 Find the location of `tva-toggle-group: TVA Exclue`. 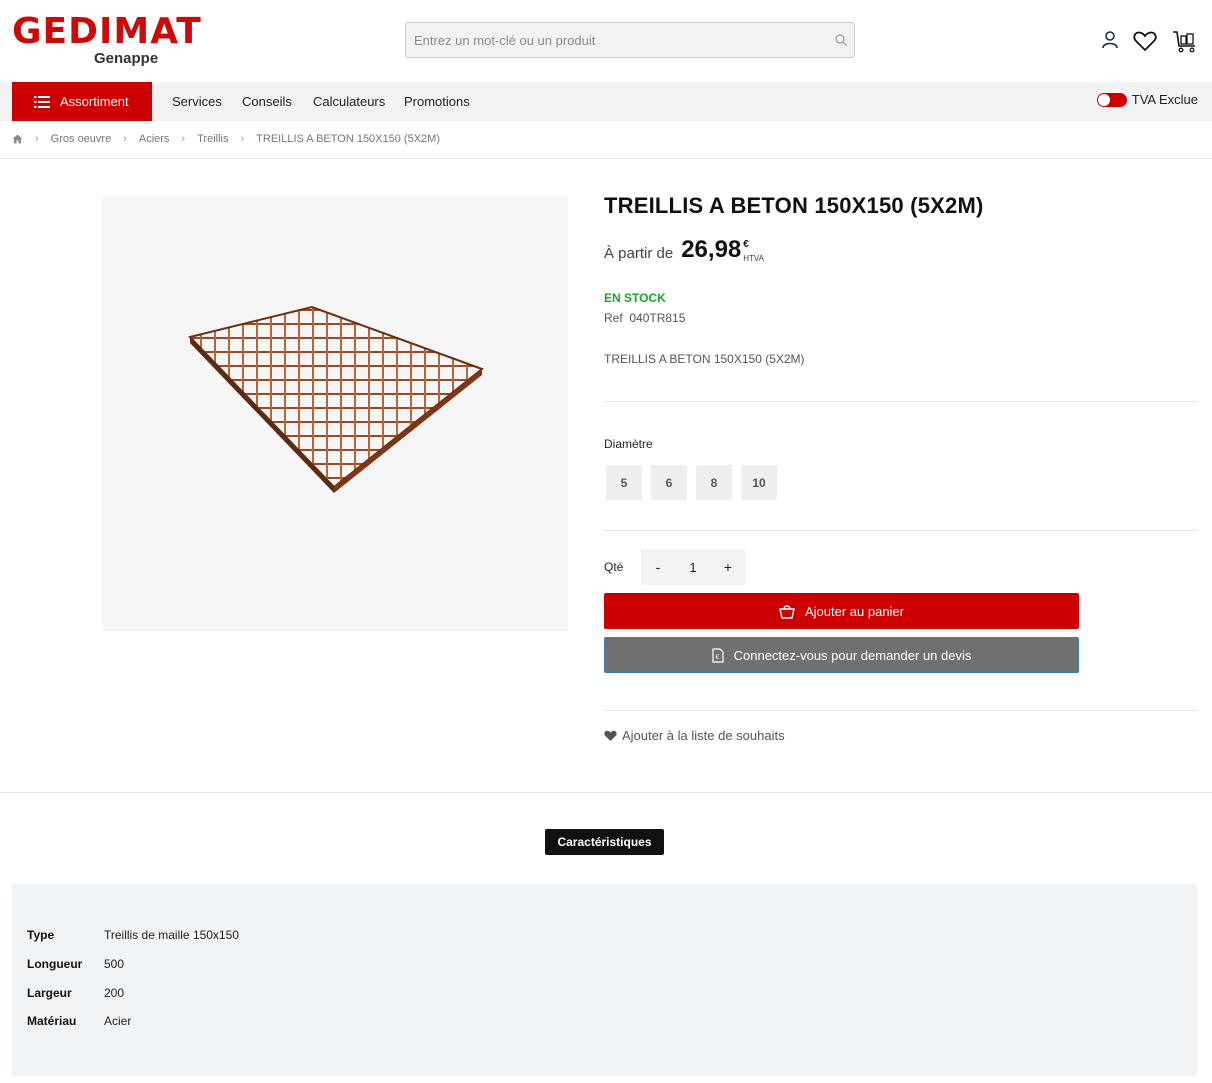

tva-toggle-group: TVA Exclue is located at coordinates (1147, 99).